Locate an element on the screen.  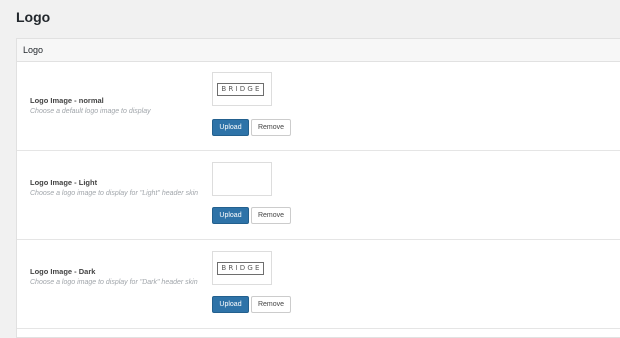
field-description: Choose a default logo image to display is located at coordinates (90, 111).